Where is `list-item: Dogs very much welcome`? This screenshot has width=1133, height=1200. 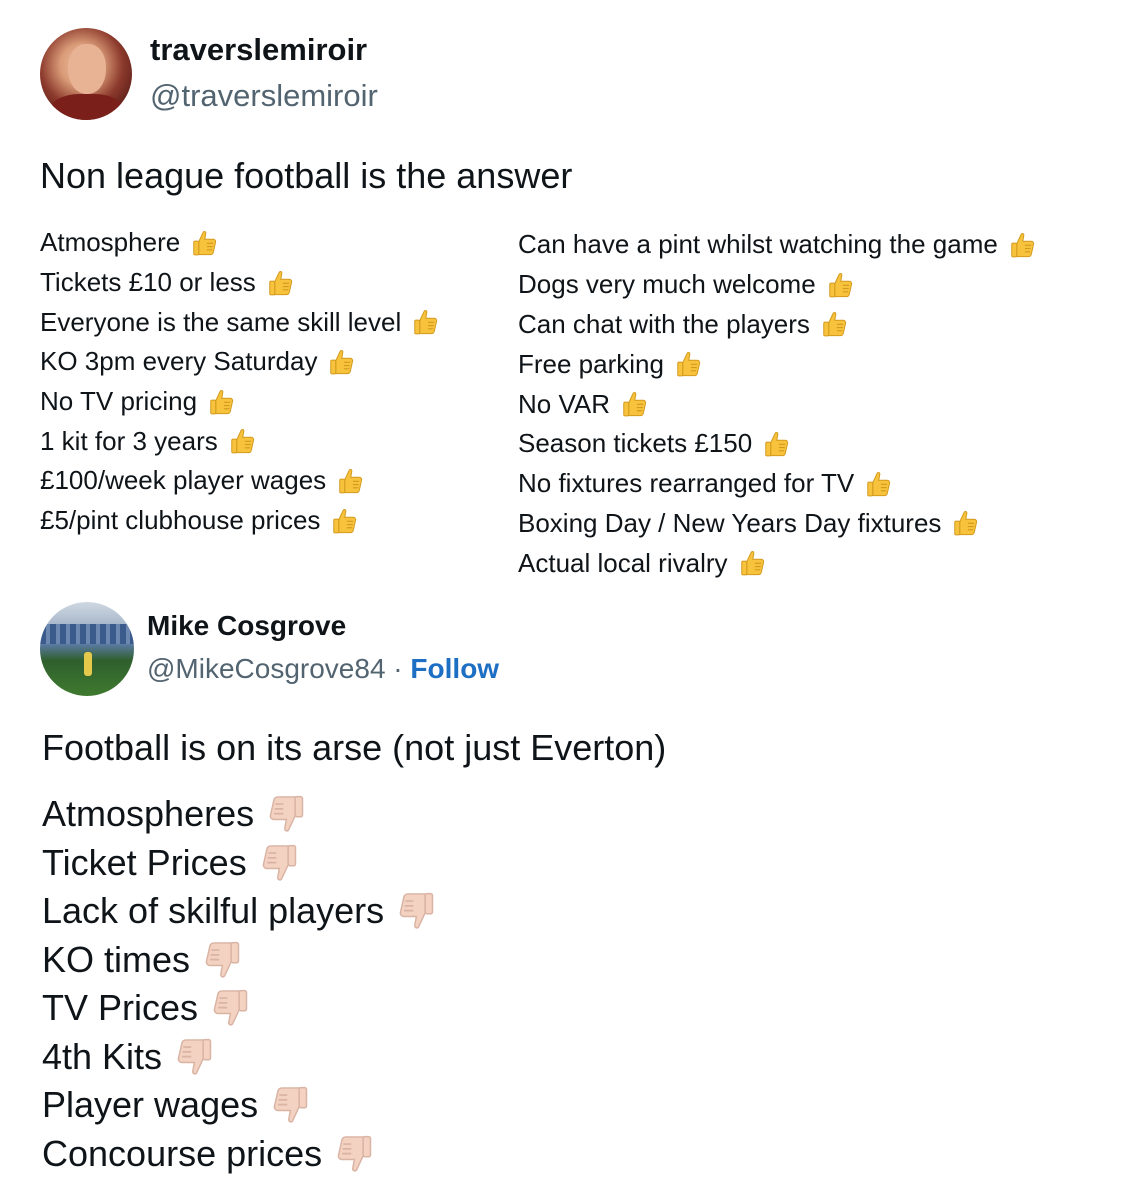
list-item: Dogs very much welcome is located at coordinates (778, 285).